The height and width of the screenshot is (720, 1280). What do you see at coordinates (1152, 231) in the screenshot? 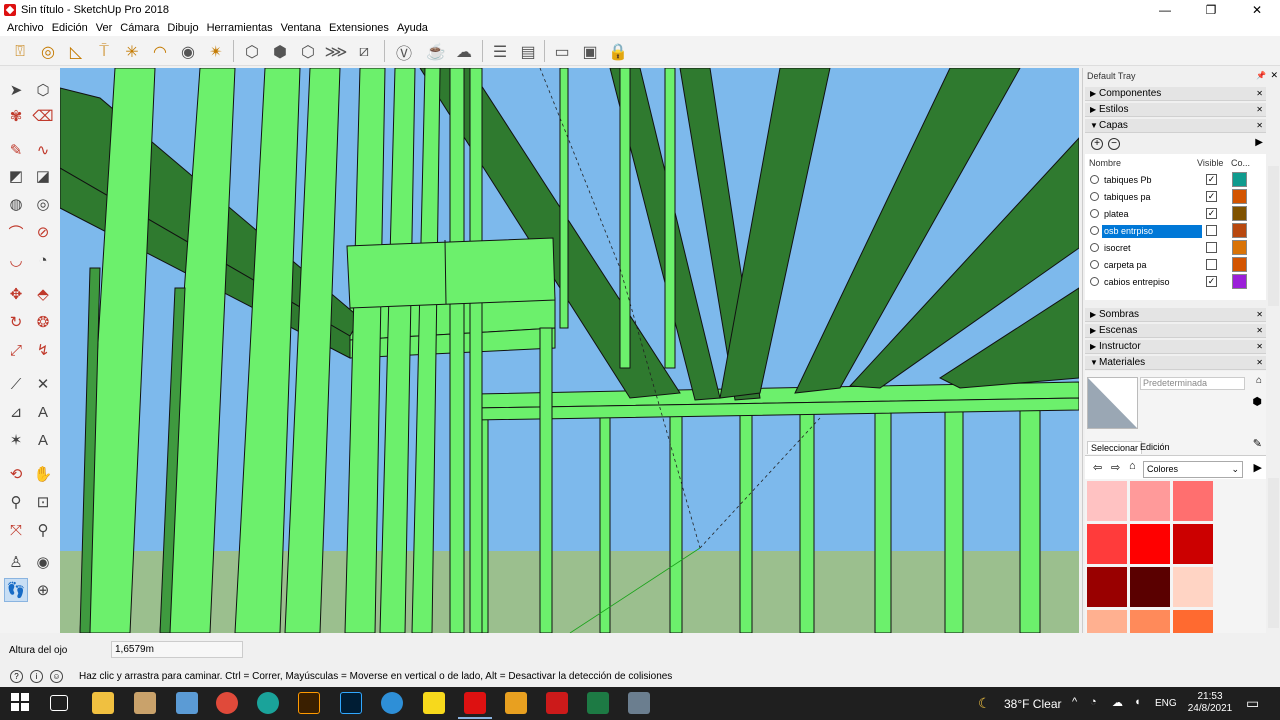
I see `layer-name: osb entrpiso` at bounding box center [1152, 231].